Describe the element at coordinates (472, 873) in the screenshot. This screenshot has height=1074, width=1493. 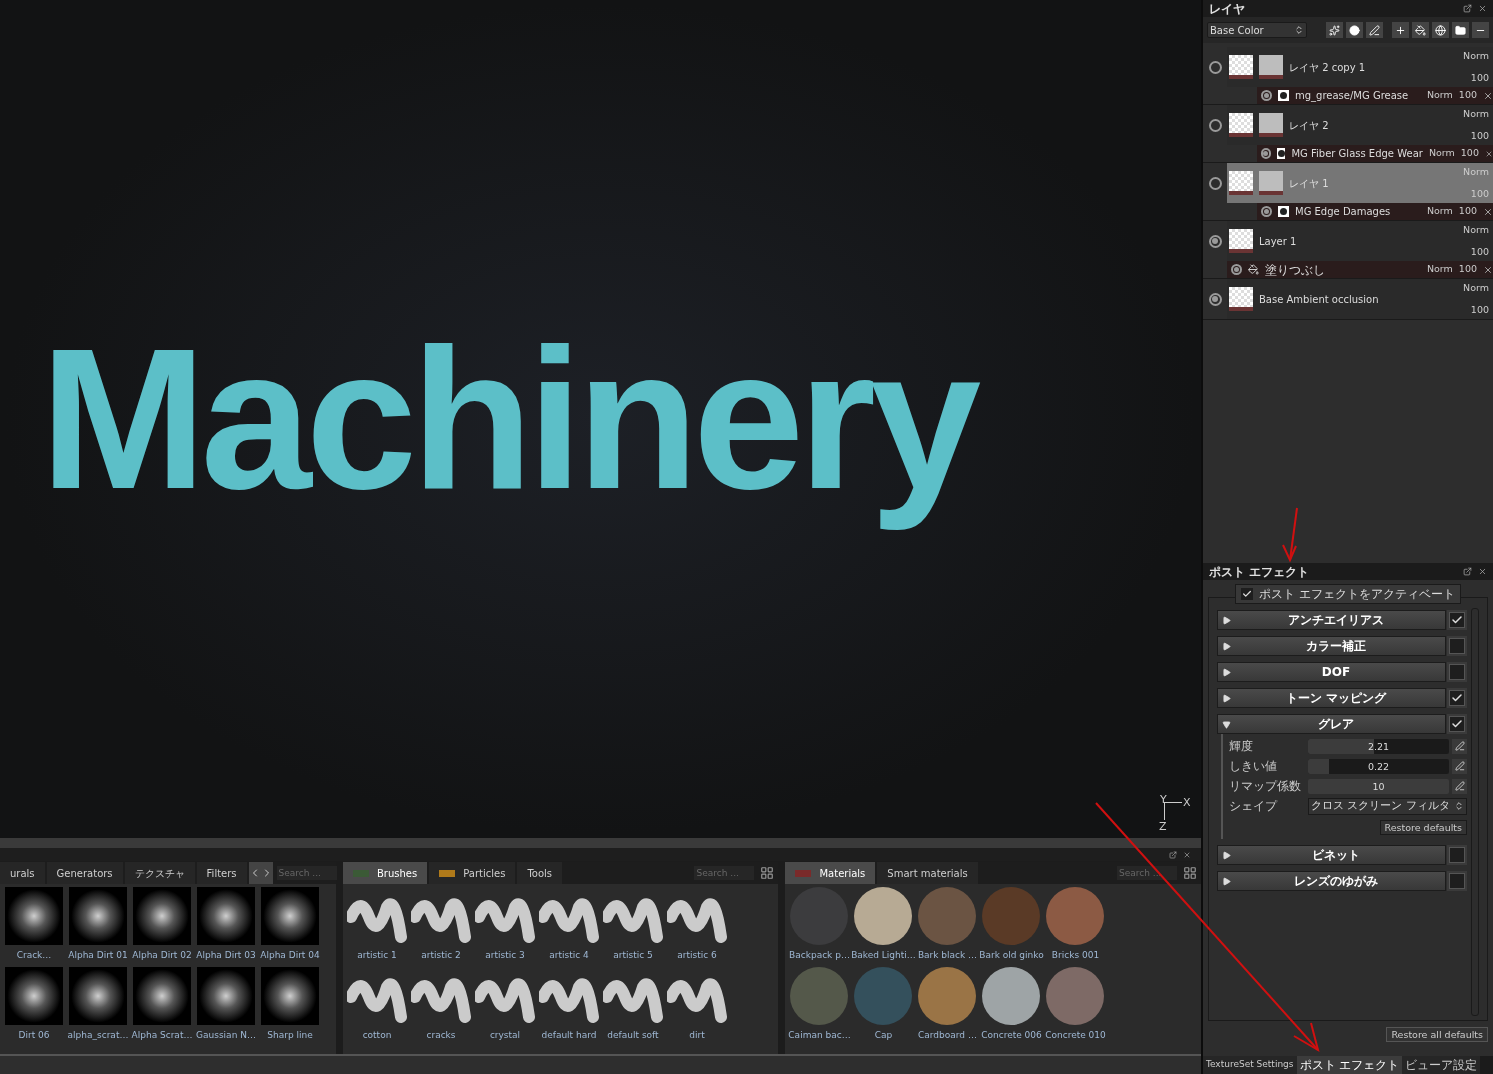
I see `shelf-tab: Particles` at that location.